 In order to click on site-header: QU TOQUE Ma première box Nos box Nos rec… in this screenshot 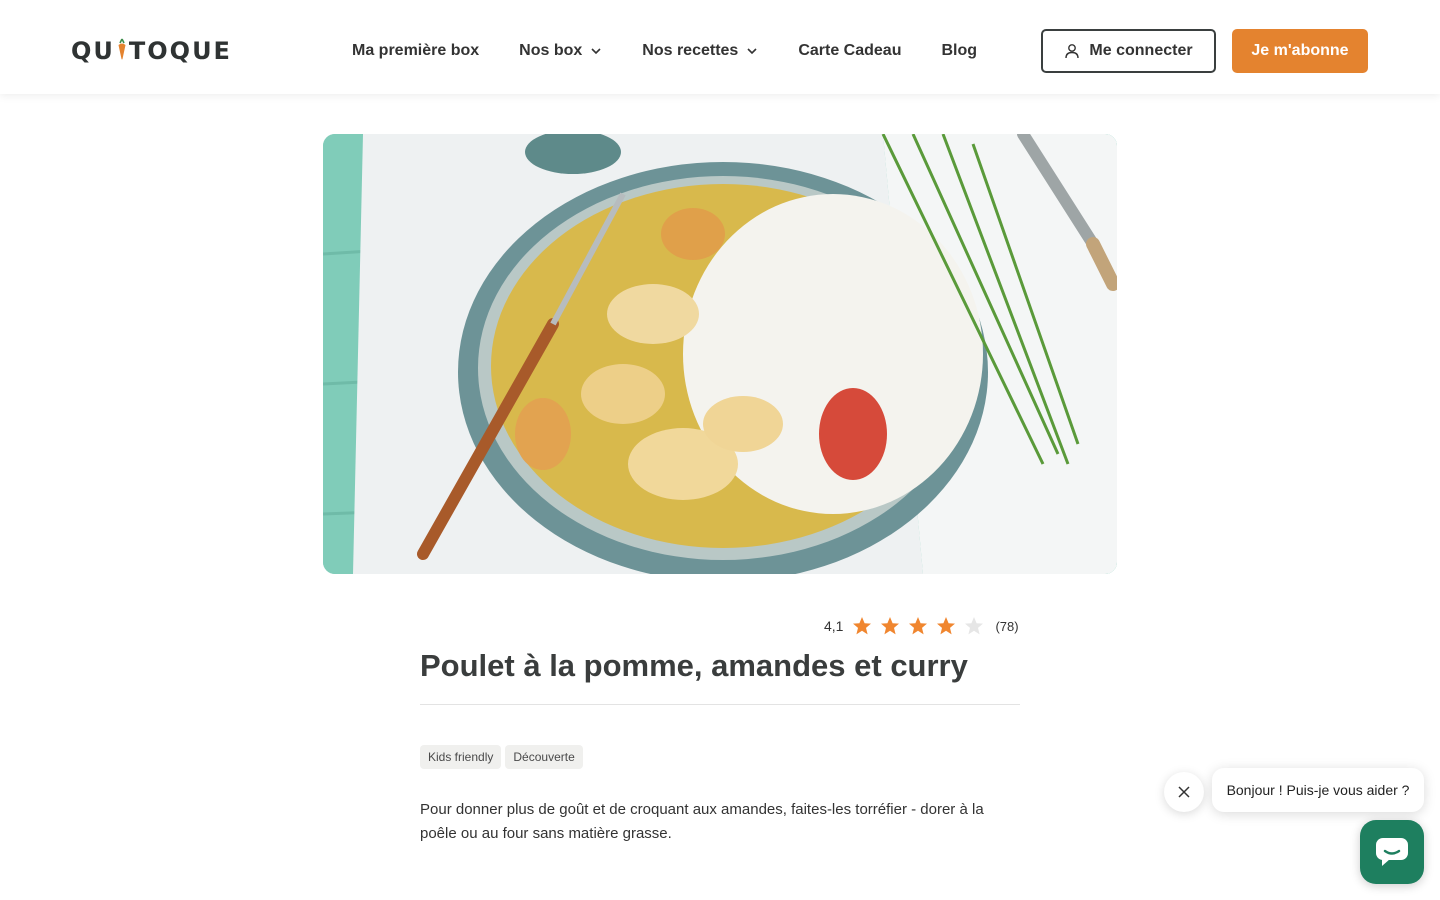, I will do `click(720, 47)`.